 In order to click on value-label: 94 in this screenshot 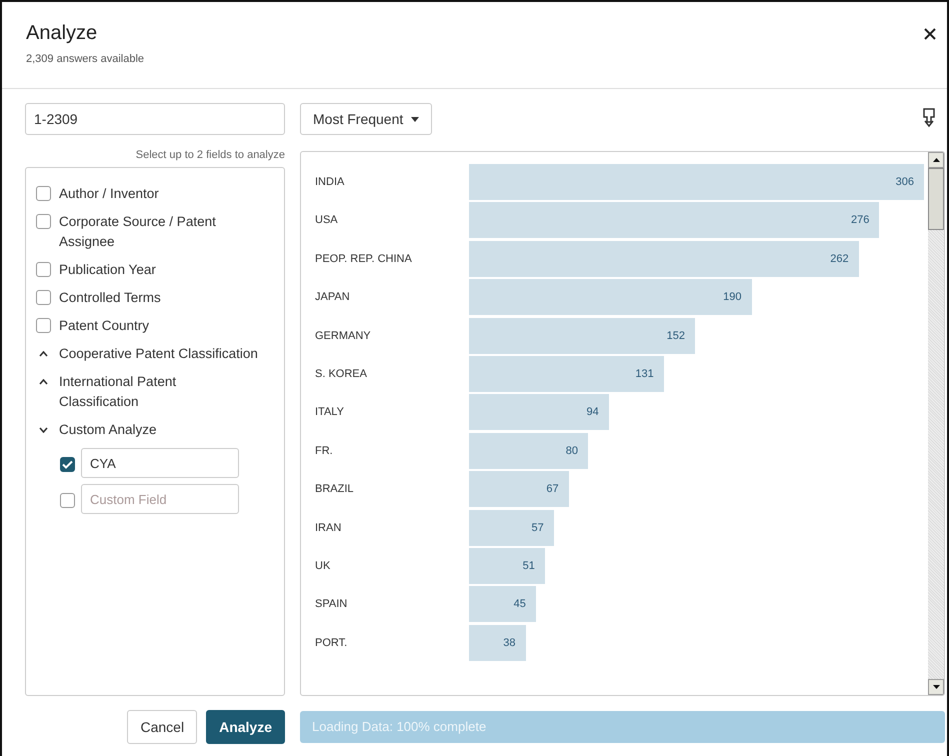, I will do `click(592, 412)`.